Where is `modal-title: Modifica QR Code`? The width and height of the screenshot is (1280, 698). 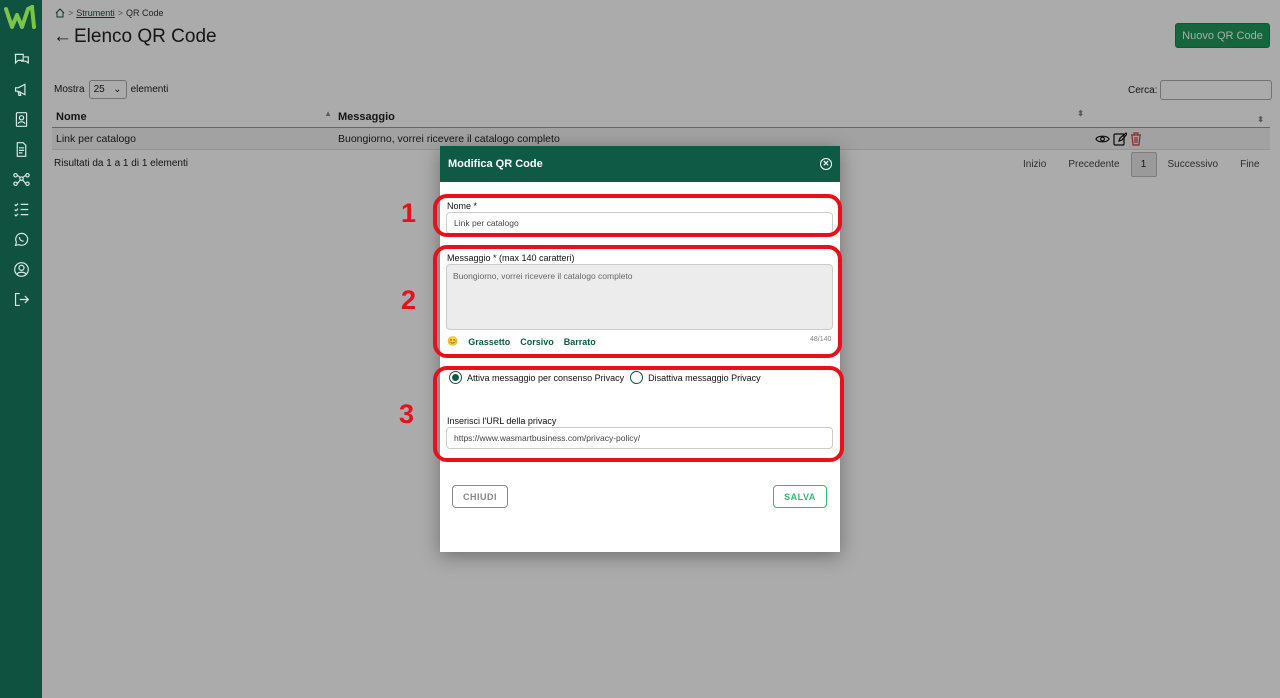
modal-title: Modifica QR Code is located at coordinates (495, 164).